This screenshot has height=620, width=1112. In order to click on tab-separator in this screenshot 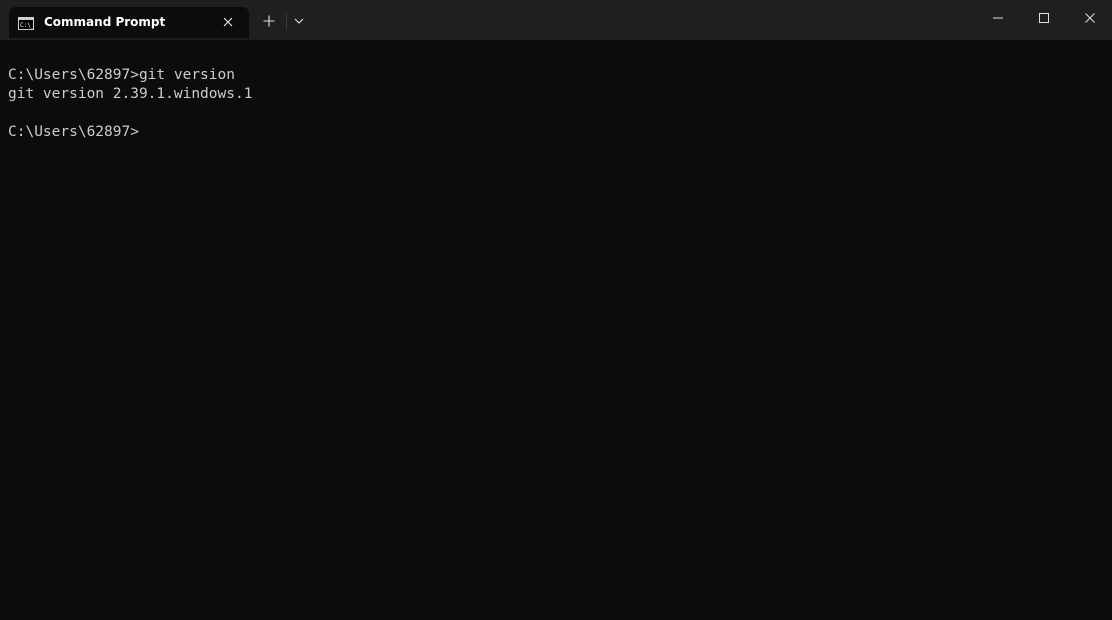, I will do `click(286, 21)`.